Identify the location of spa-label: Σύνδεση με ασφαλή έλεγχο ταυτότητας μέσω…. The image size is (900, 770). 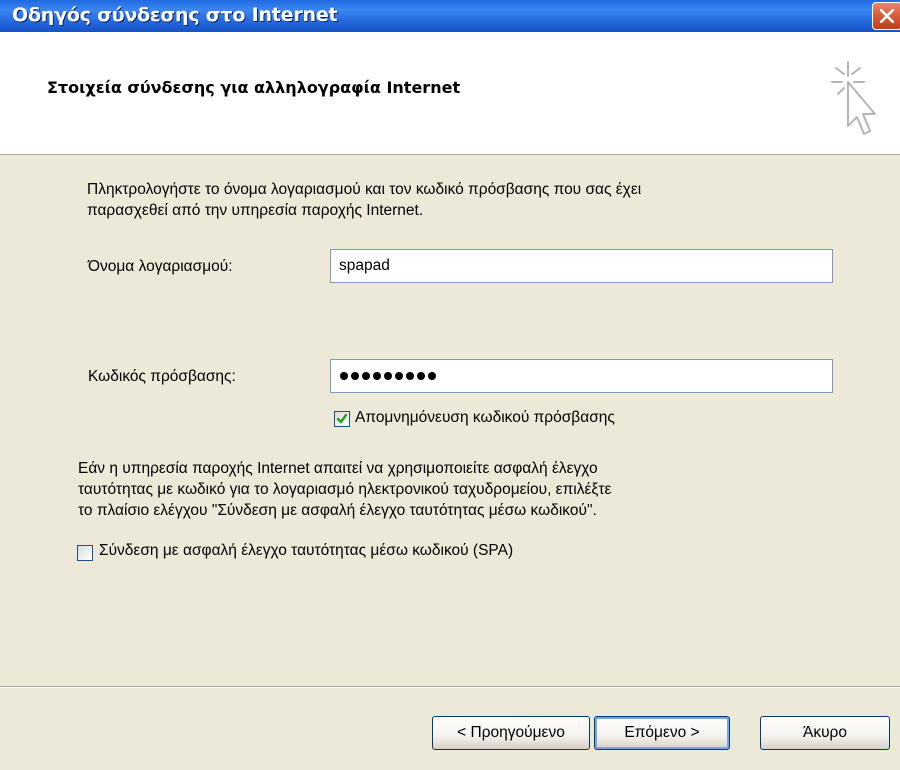
(306, 551).